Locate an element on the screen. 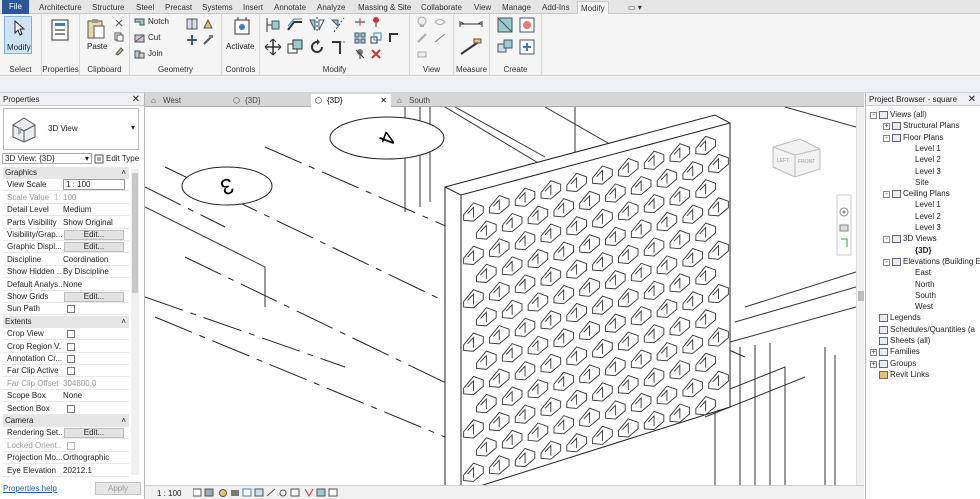 This screenshot has width=980, height=499. paint-icon is located at coordinates (208, 24).